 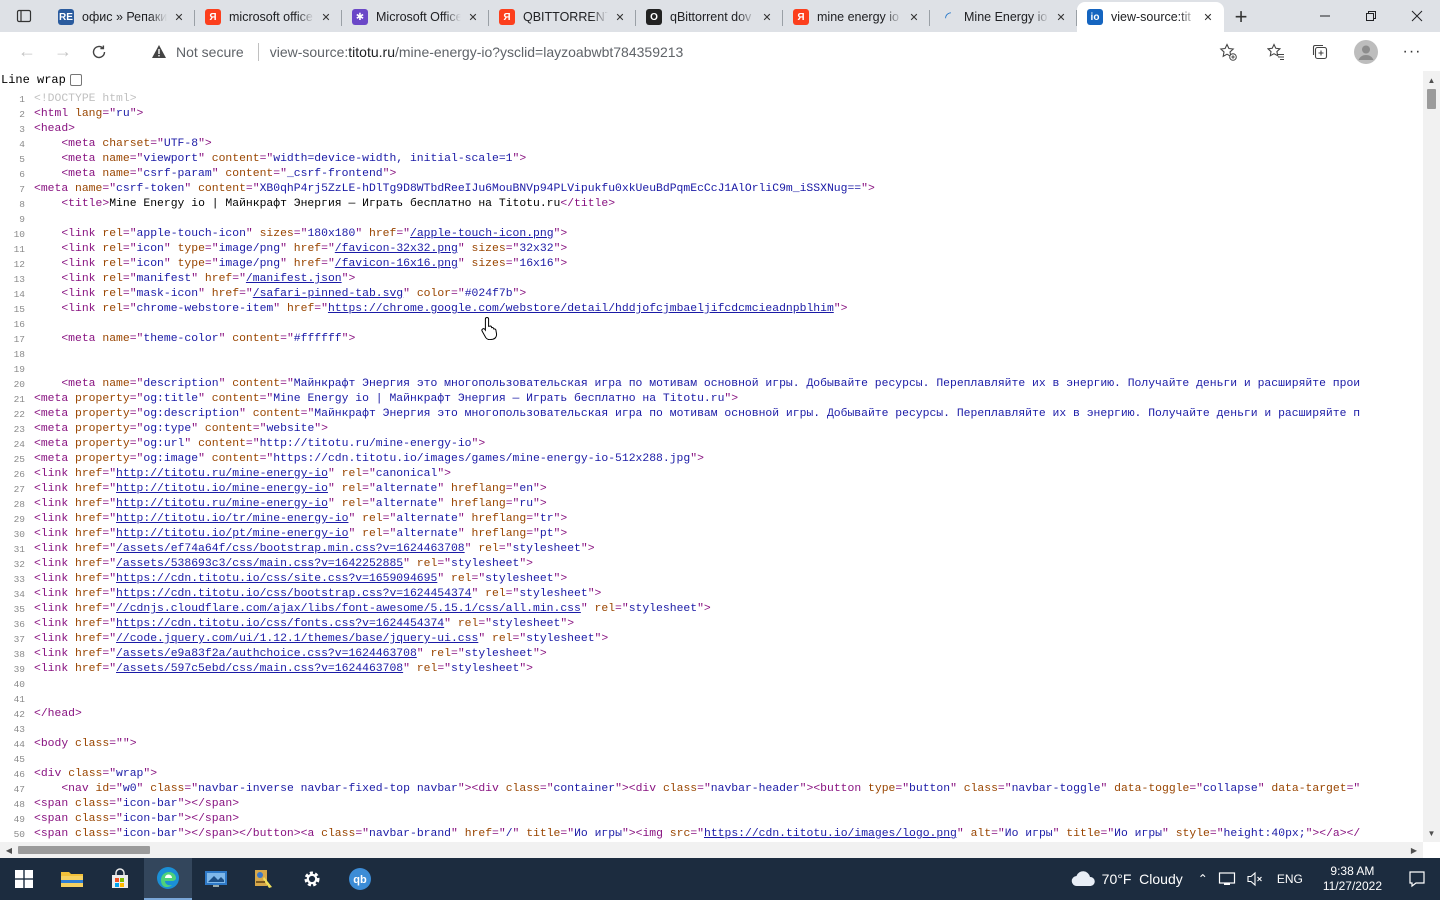 I want to click on taskbar-remote-desktop, so click(x=216, y=879).